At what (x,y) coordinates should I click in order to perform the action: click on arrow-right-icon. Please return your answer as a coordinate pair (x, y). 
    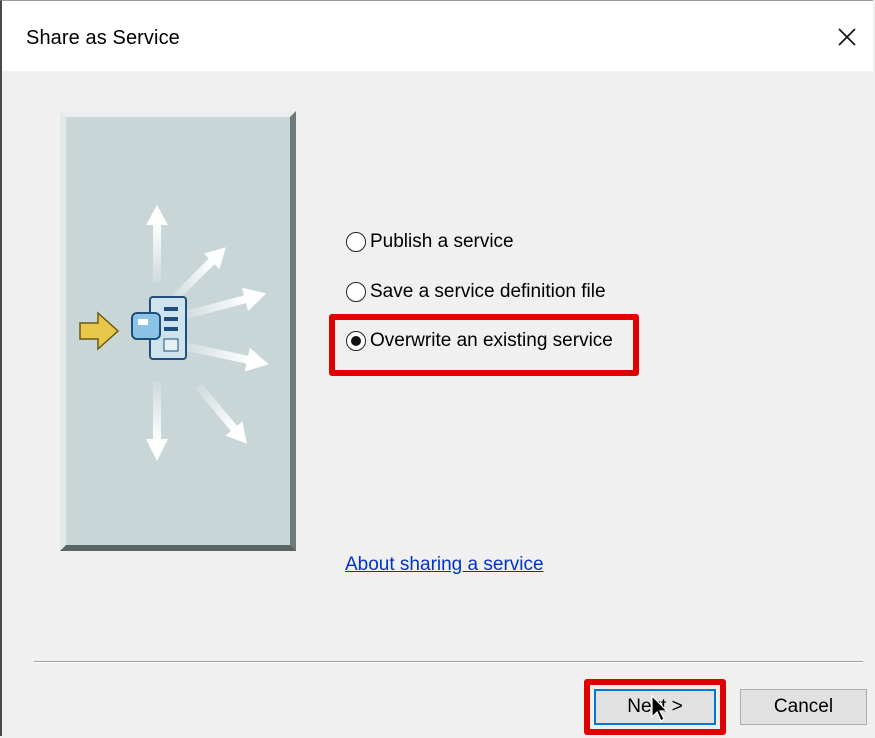
    Looking at the image, I should click on (99, 331).